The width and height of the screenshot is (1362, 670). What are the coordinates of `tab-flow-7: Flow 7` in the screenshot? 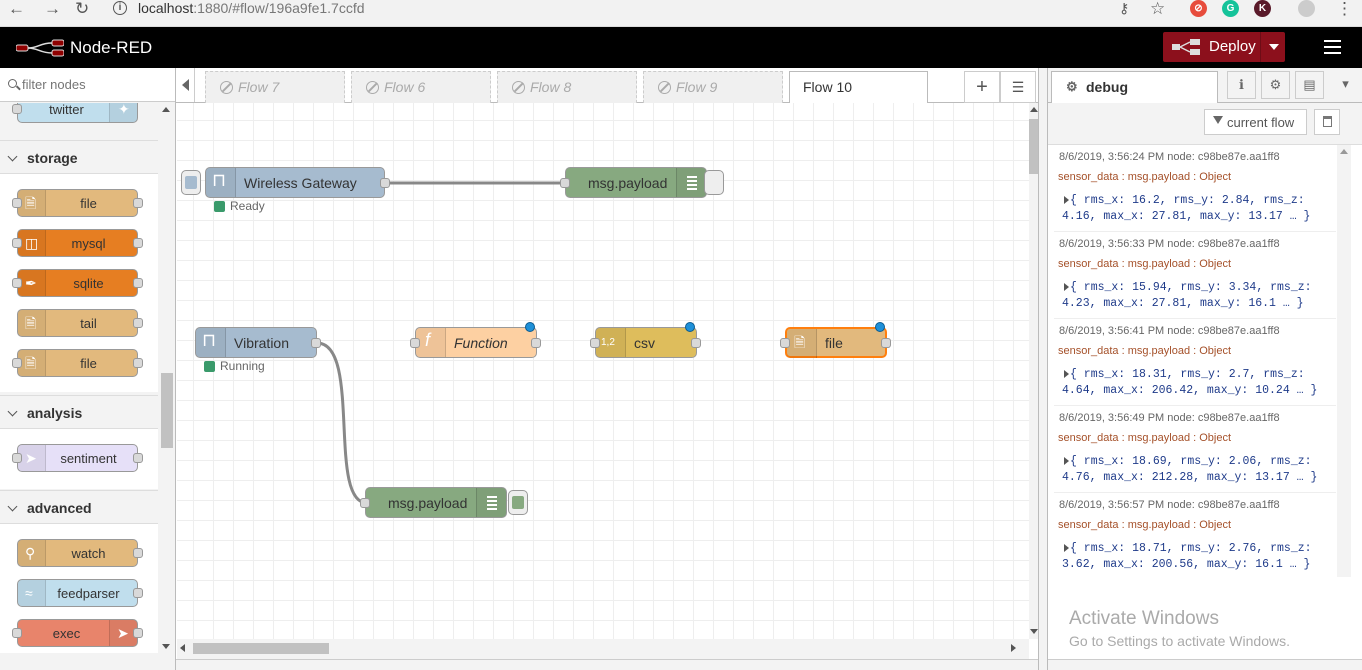 It's located at (275, 87).